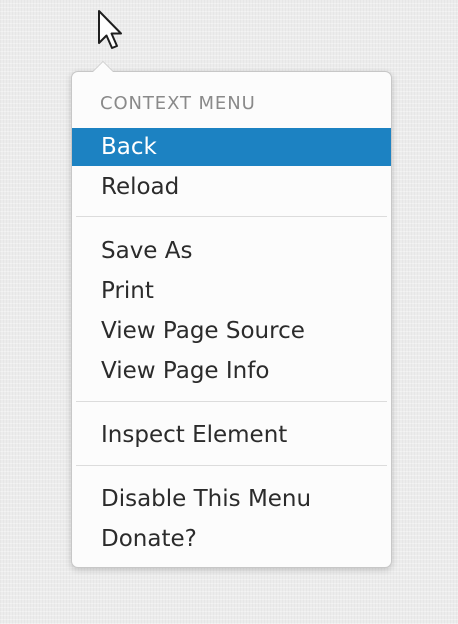  What do you see at coordinates (231, 539) in the screenshot?
I see `menu-item-donate: Donate?` at bounding box center [231, 539].